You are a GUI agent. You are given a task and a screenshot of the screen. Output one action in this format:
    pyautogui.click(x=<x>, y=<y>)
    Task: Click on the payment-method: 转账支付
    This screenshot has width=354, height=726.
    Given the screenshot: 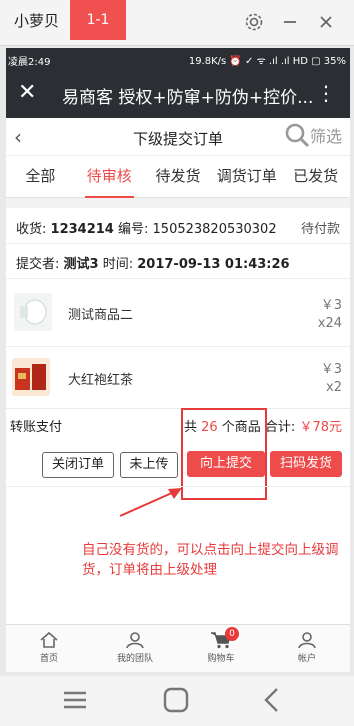 What is the action you would take?
    pyautogui.click(x=36, y=427)
    